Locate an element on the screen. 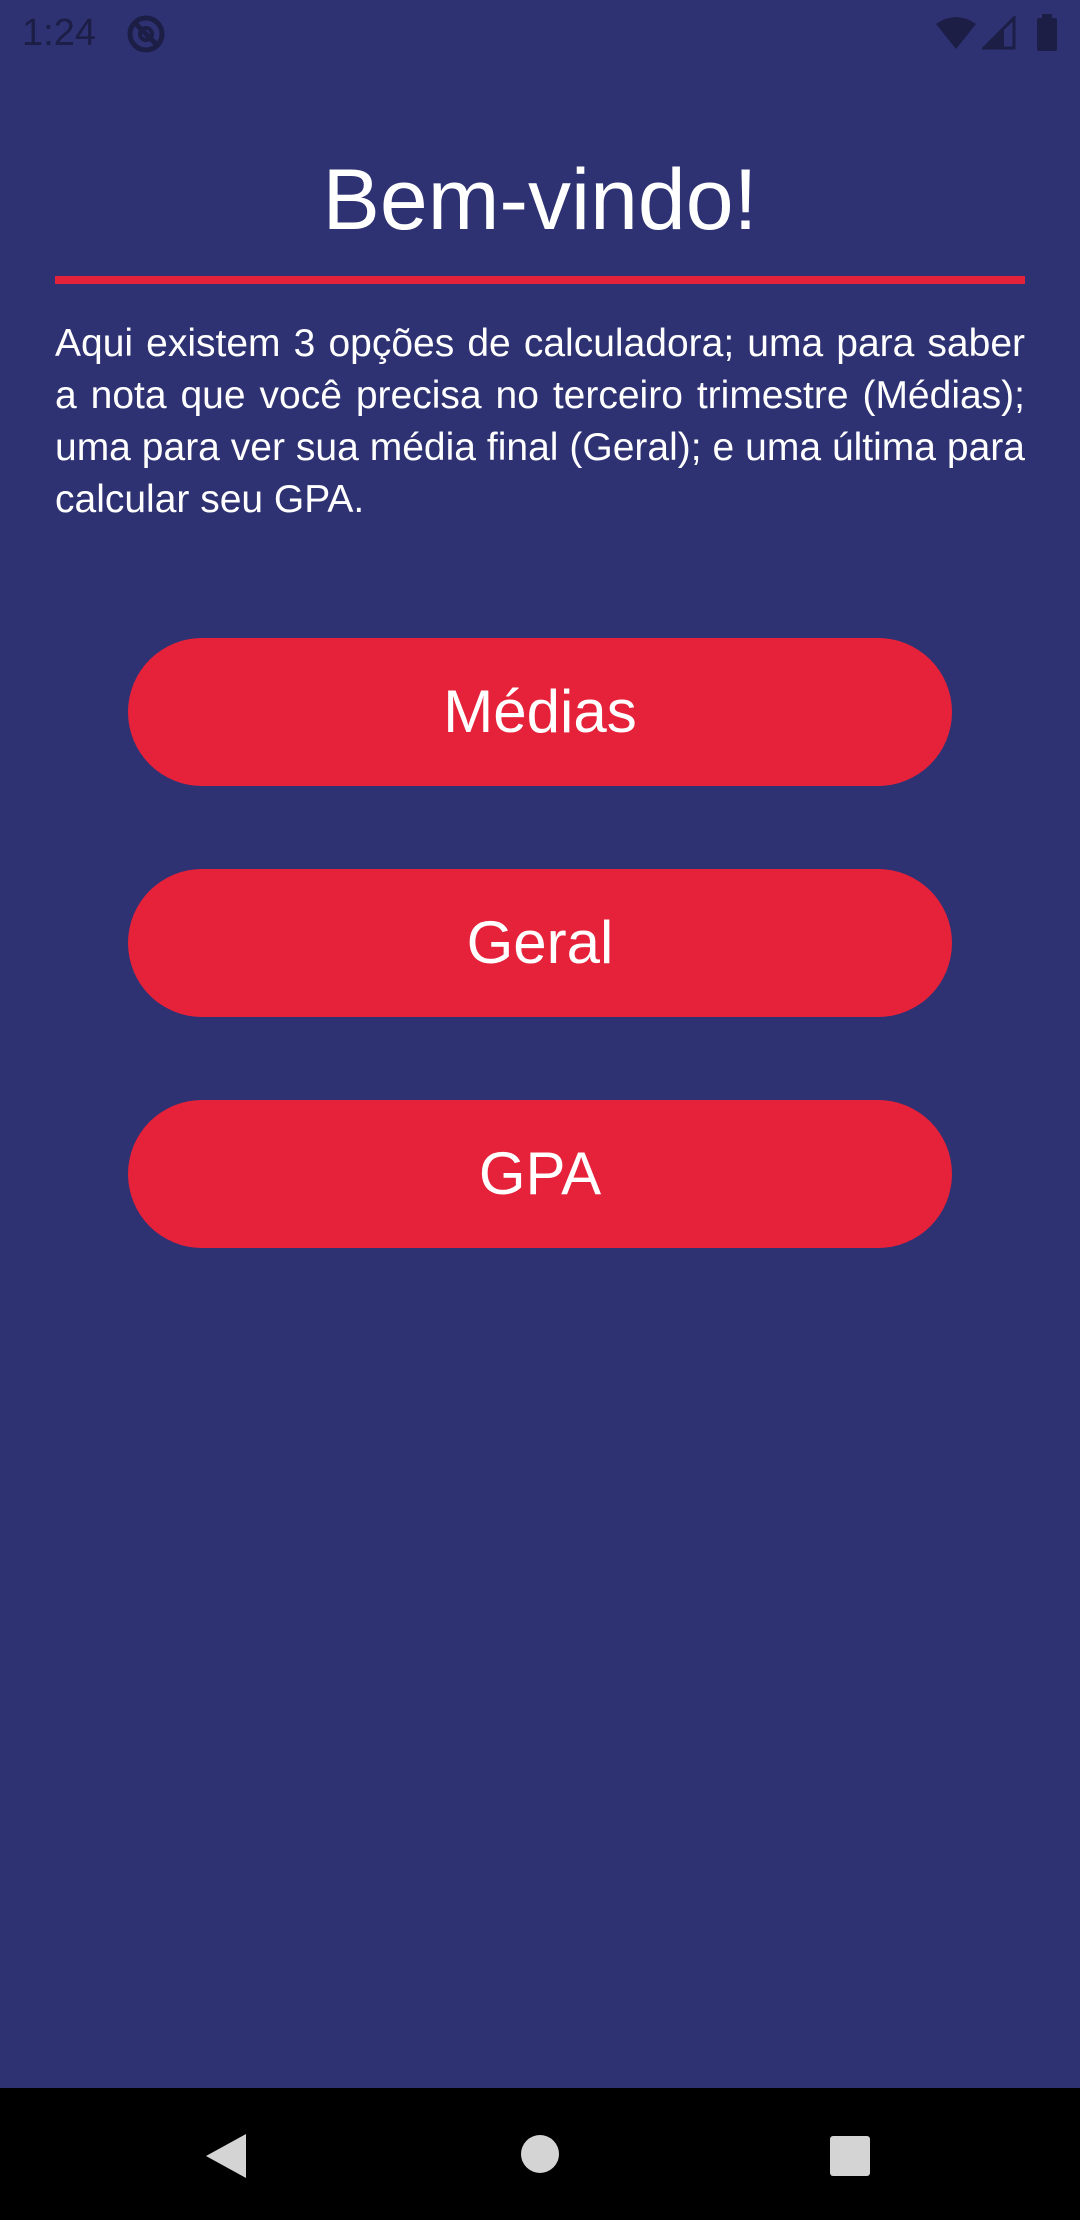 This screenshot has width=1080, height=2220. title-divider is located at coordinates (540, 280).